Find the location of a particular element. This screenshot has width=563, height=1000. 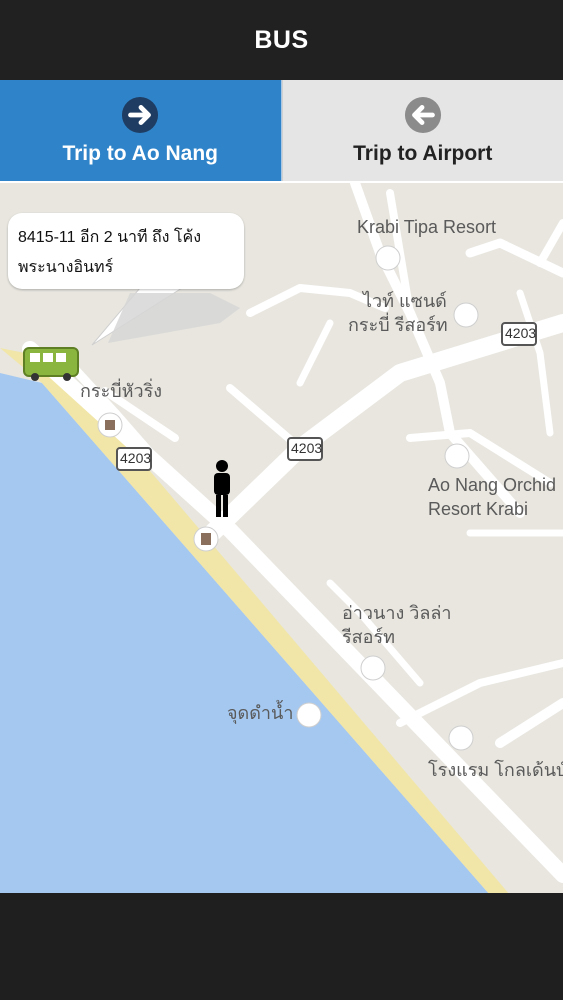

page-title: BUS is located at coordinates (281, 39).